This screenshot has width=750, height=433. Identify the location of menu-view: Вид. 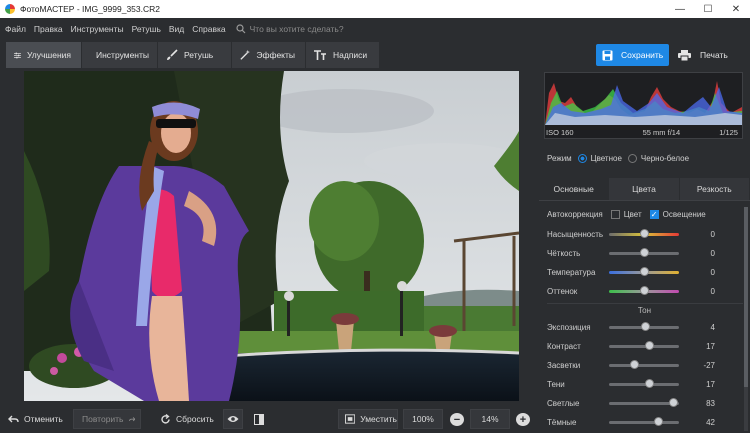
(176, 29).